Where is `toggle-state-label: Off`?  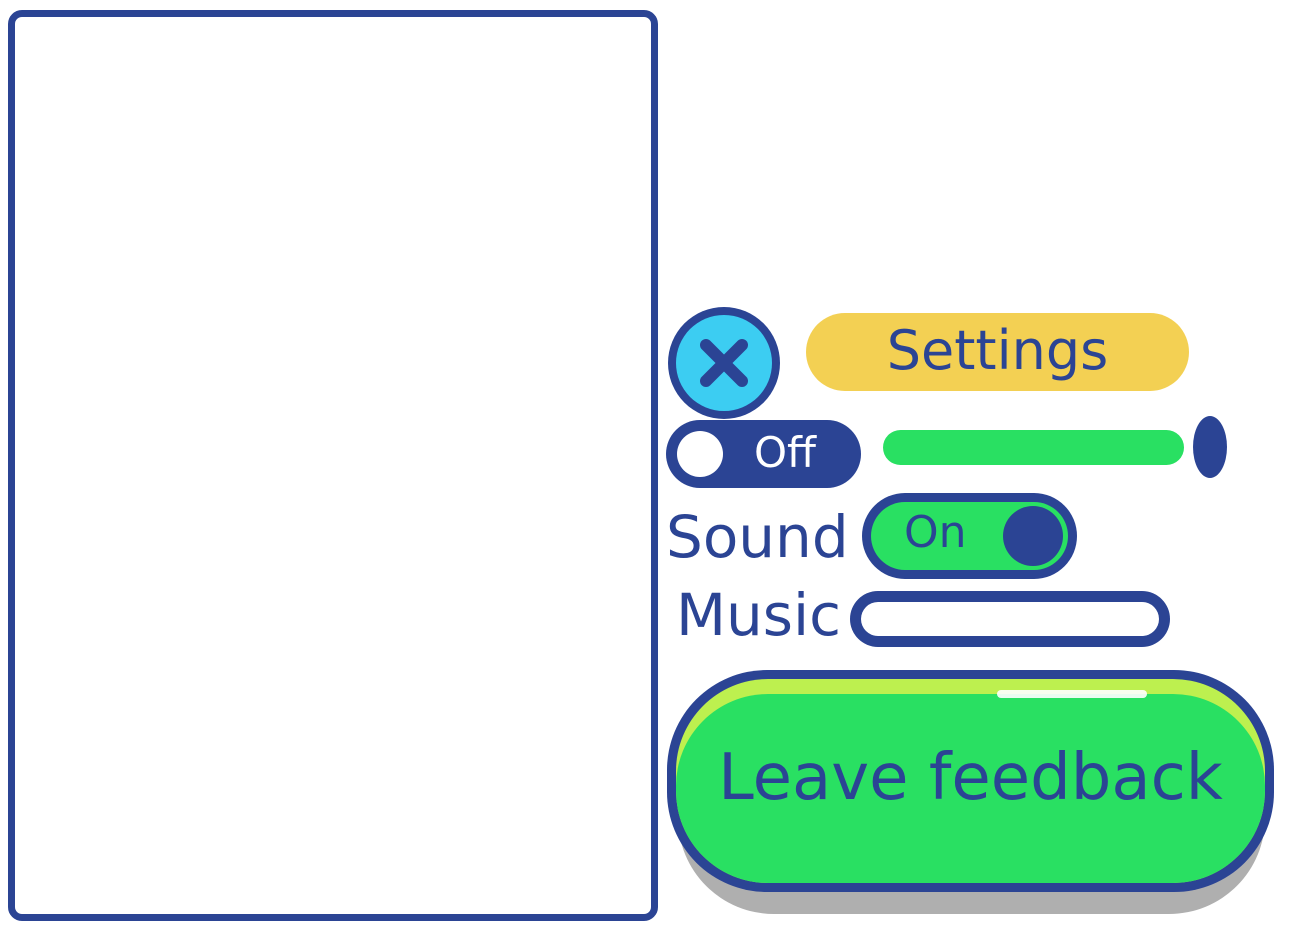
toggle-state-label: Off is located at coordinates (785, 452).